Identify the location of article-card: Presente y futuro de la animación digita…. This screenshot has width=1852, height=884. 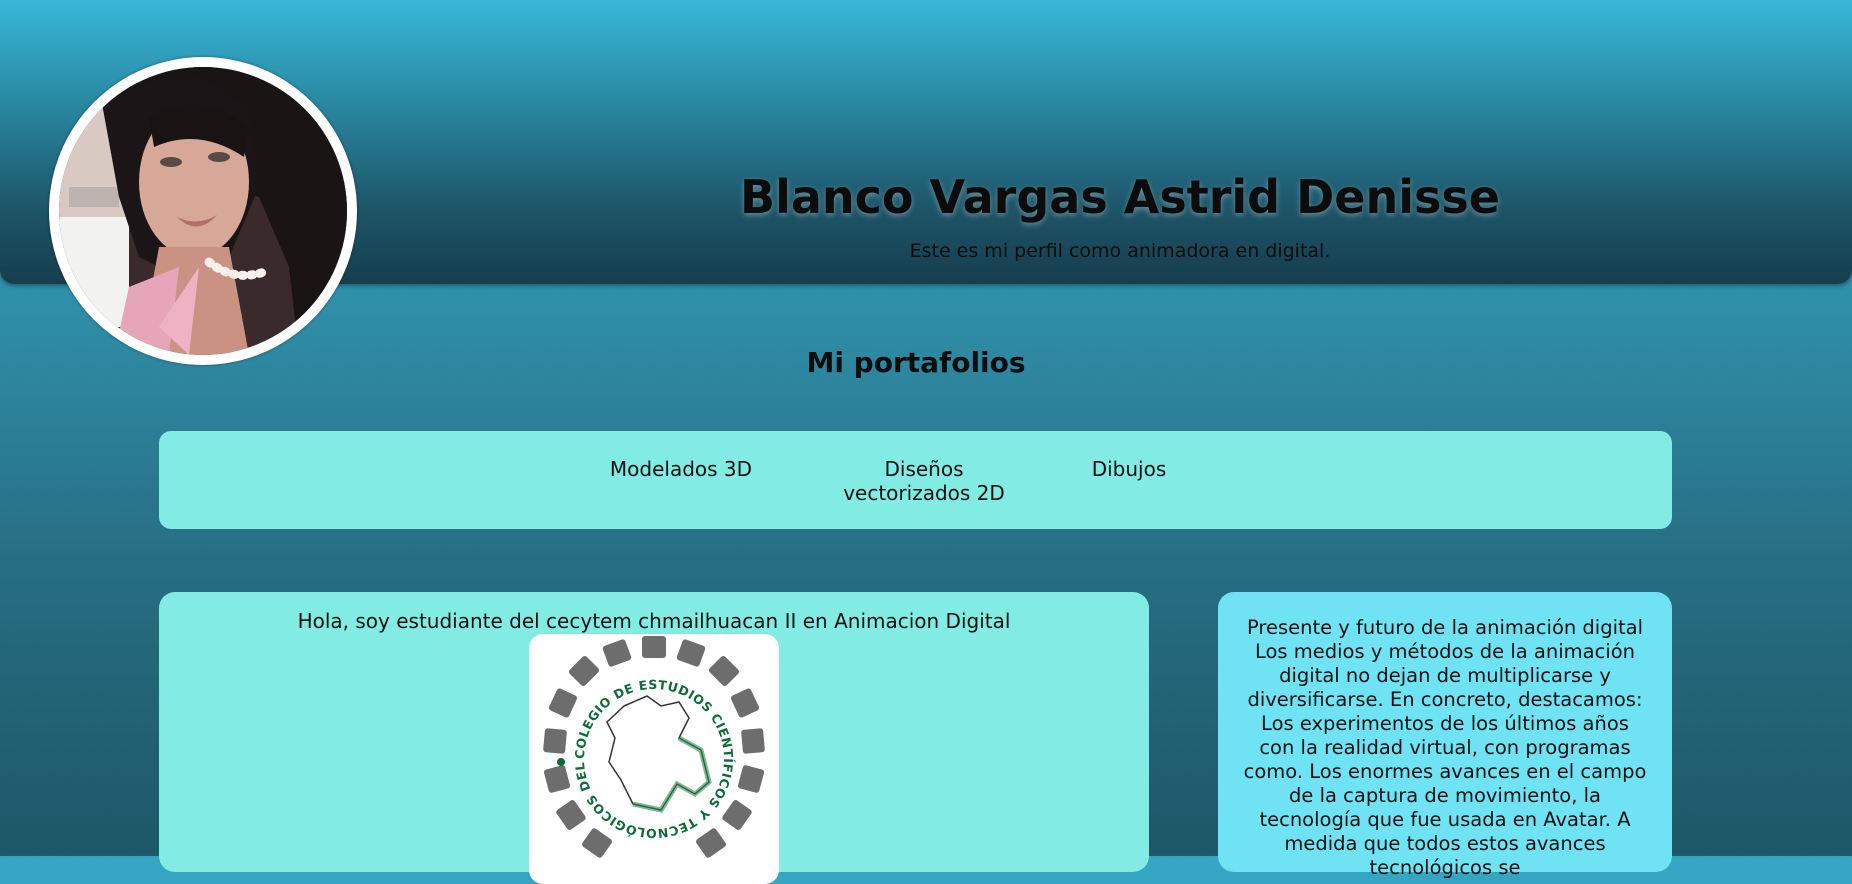
(1445, 735).